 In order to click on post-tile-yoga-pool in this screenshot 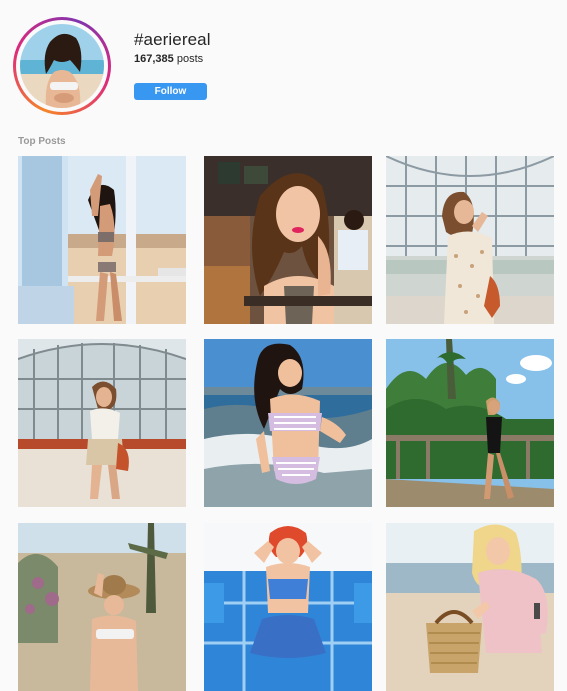, I will do `click(288, 607)`.